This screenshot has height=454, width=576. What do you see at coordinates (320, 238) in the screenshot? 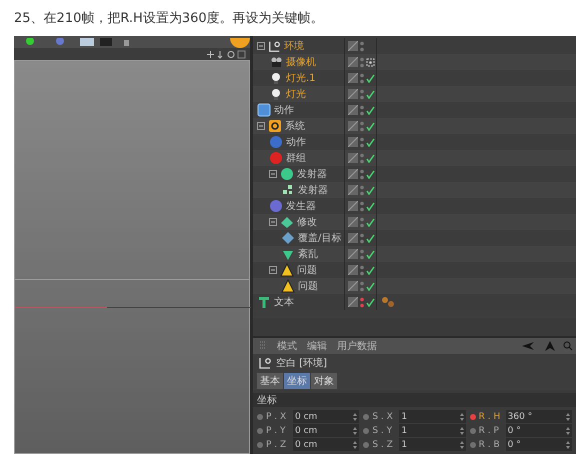
I see `object-name: 覆盖/目标` at bounding box center [320, 238].